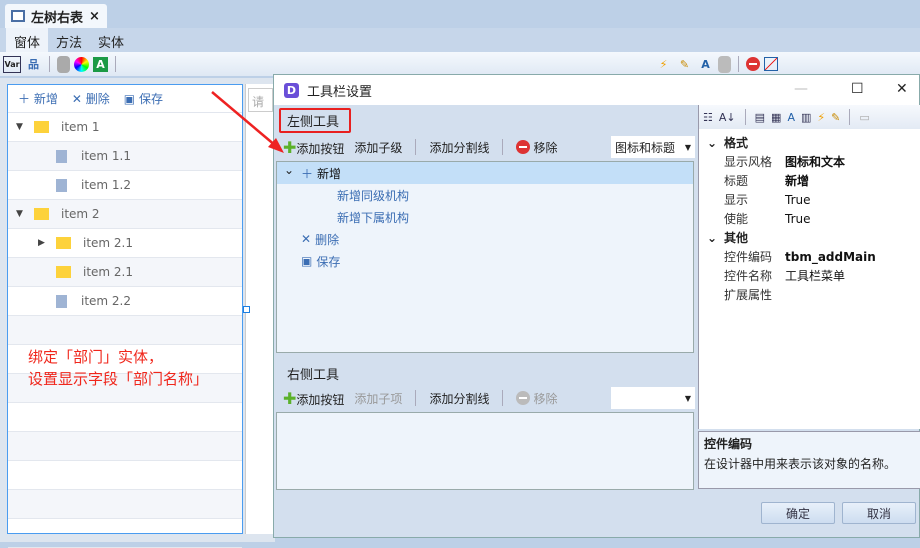 The height and width of the screenshot is (548, 920). I want to click on remove-icon, so click(523, 398).